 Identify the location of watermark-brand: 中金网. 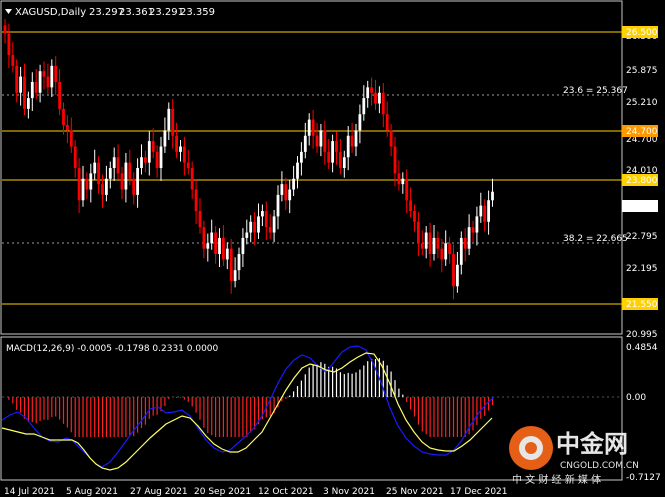
(592, 444).